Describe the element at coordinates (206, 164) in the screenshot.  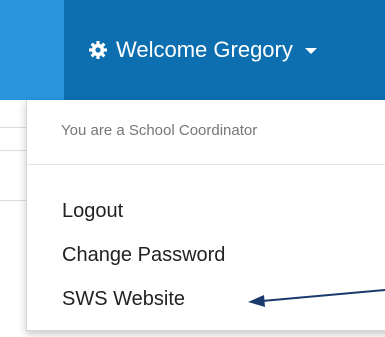
I see `menu-divider` at that location.